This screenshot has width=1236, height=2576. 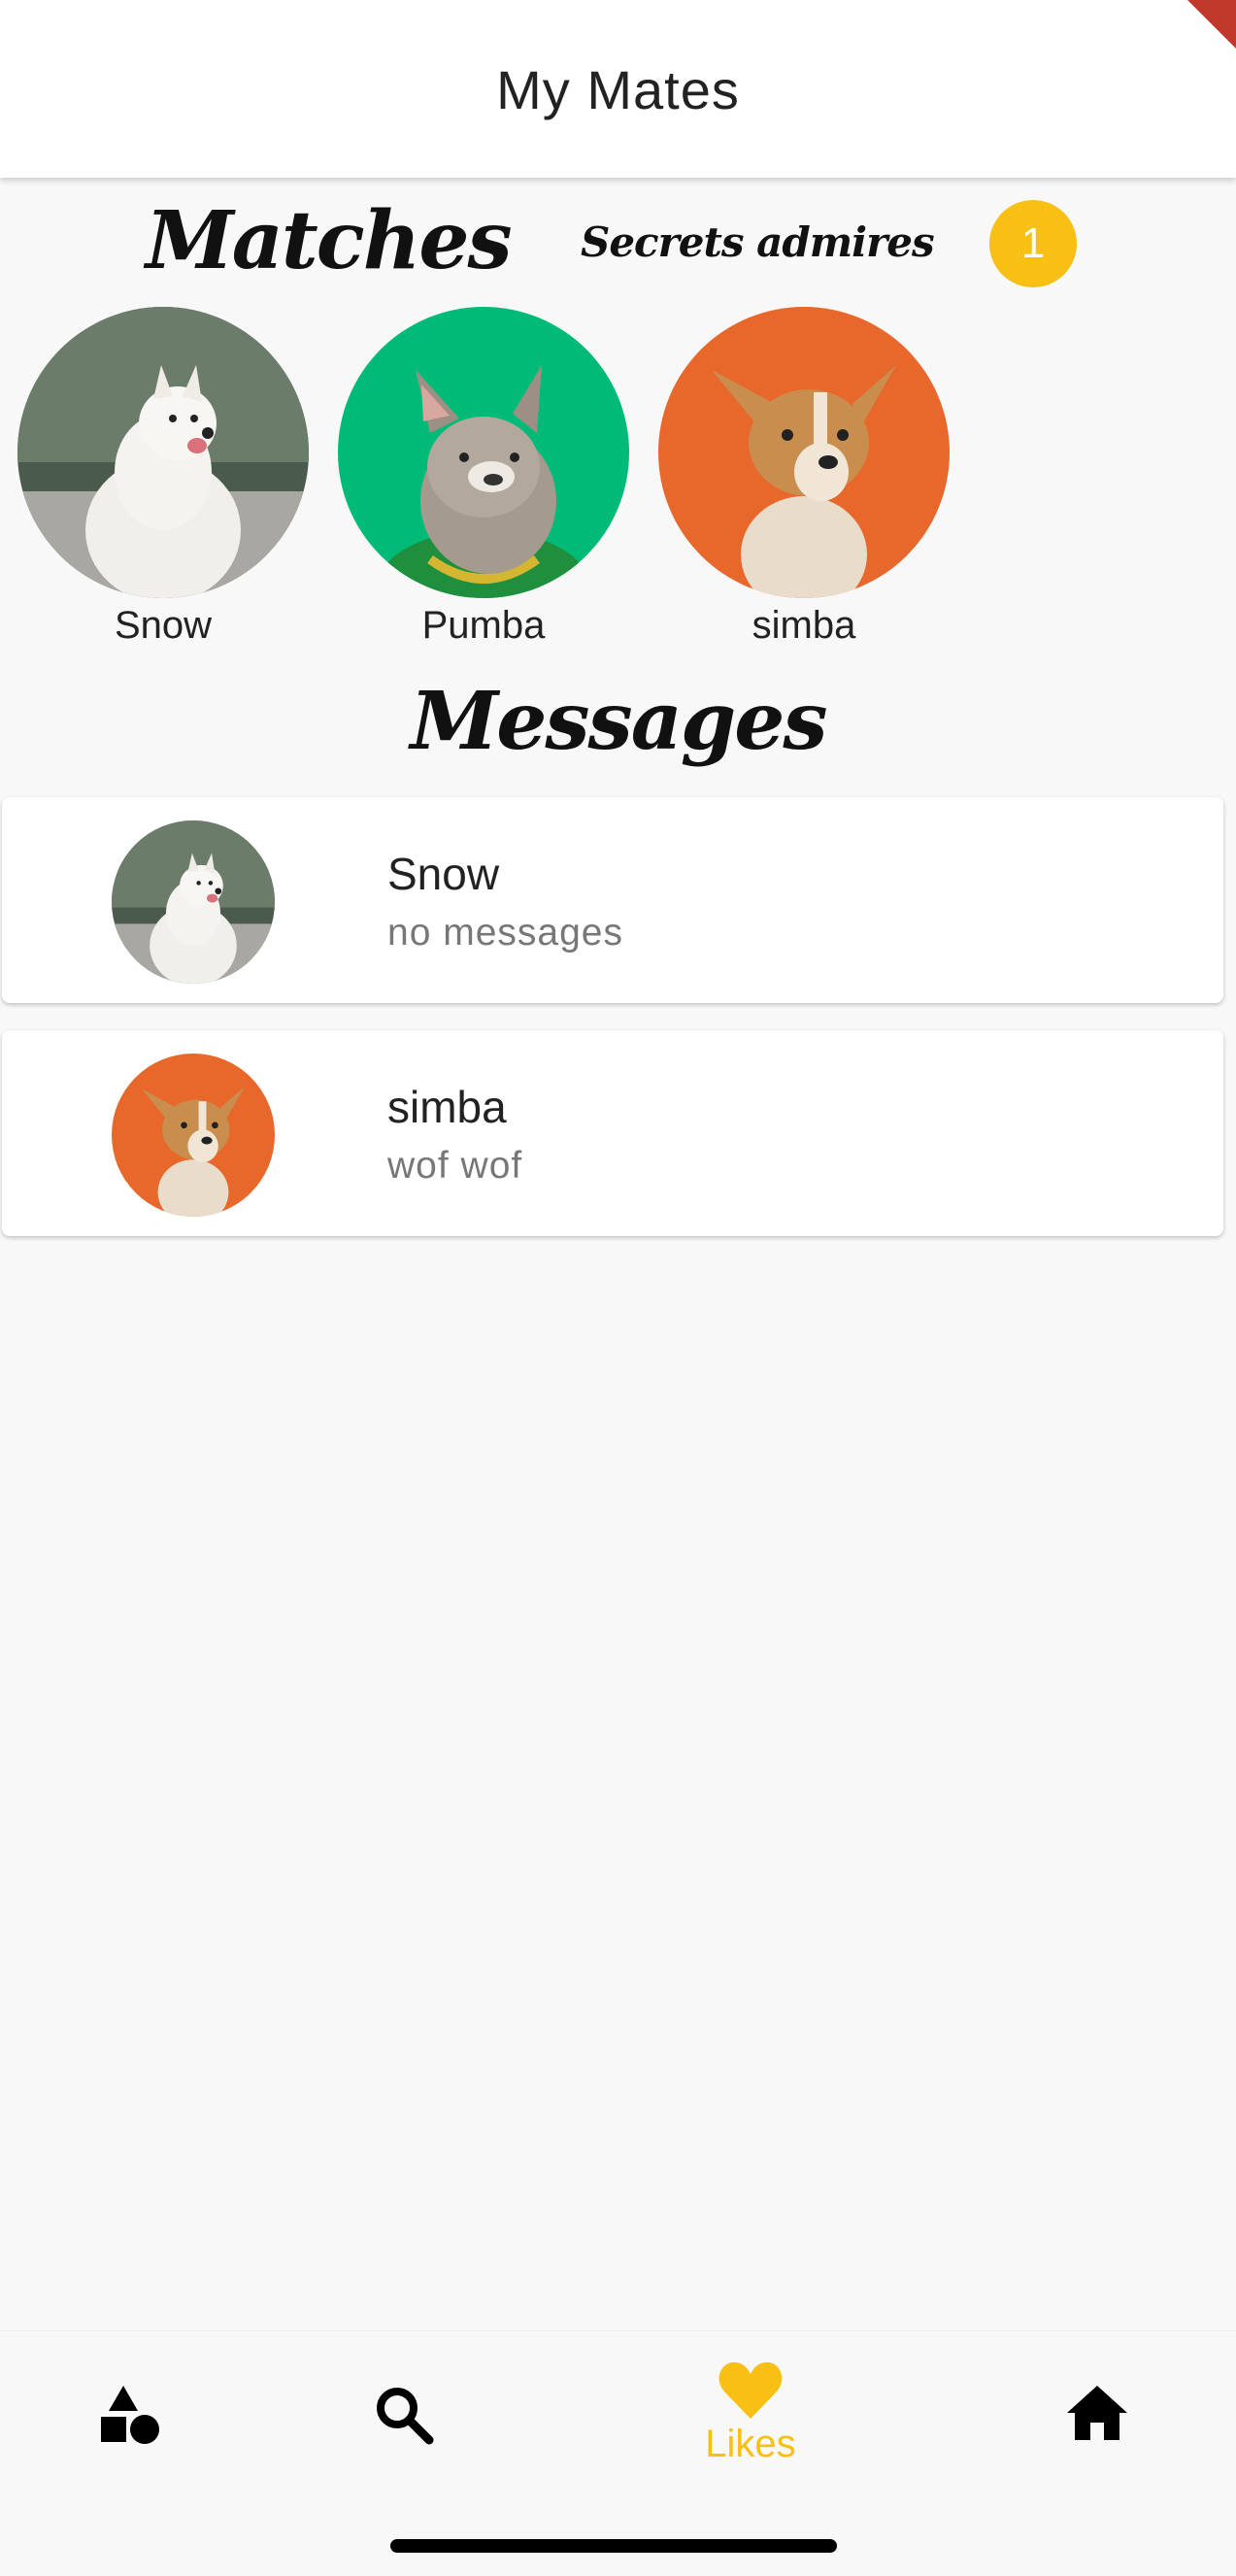 I want to click on match-item-snow: Snow, so click(x=163, y=478).